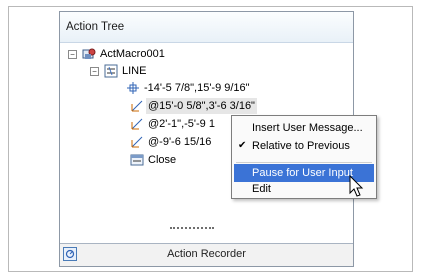 The image size is (422, 278). Describe the element at coordinates (192, 229) in the screenshot. I see `resize-grip` at that location.